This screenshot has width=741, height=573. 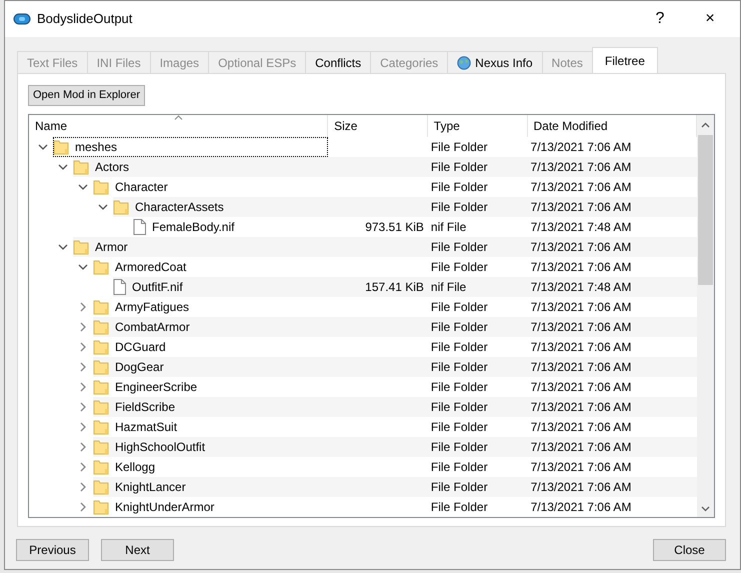 What do you see at coordinates (210, 487) in the screenshot?
I see `tree-item: KnightLancer` at bounding box center [210, 487].